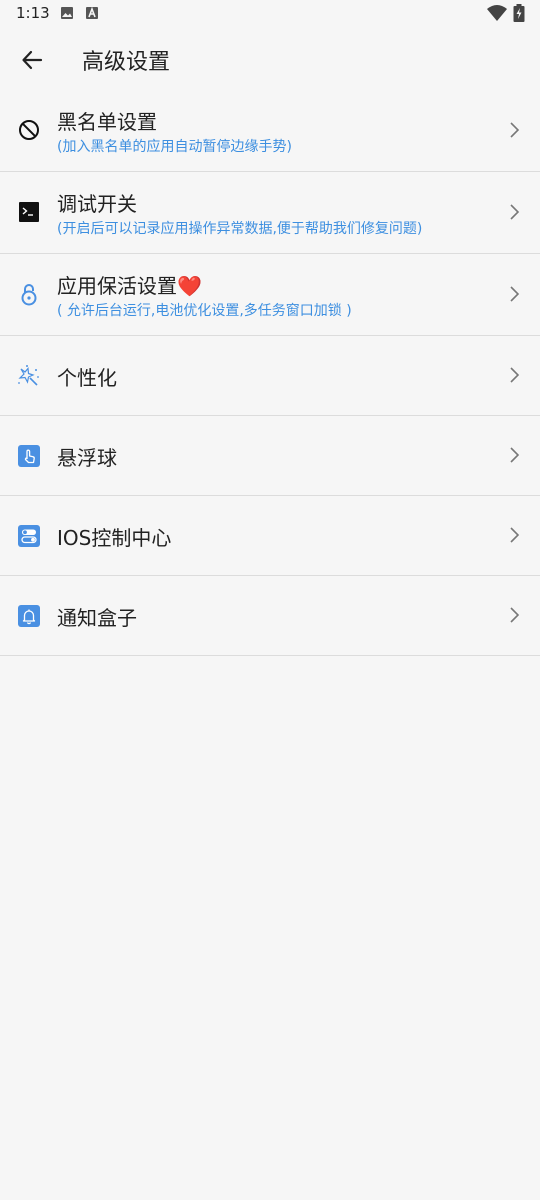  What do you see at coordinates (204, 311) in the screenshot?
I see `settings-item-subtitle: ( 允许后台运行,电池优化设置,多任务窗口加锁 )` at bounding box center [204, 311].